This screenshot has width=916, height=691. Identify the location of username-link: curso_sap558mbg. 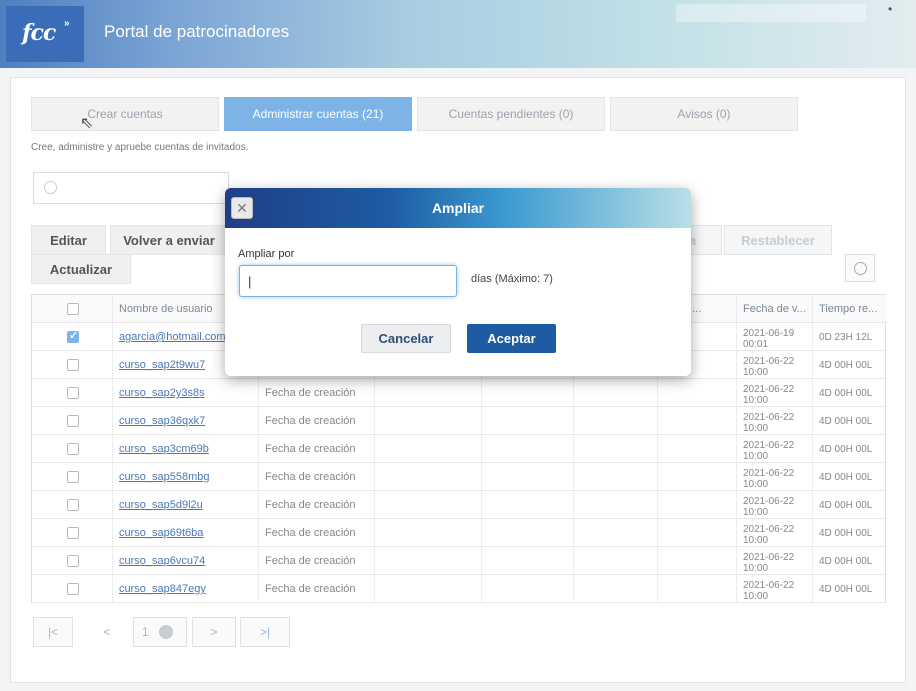
(164, 477).